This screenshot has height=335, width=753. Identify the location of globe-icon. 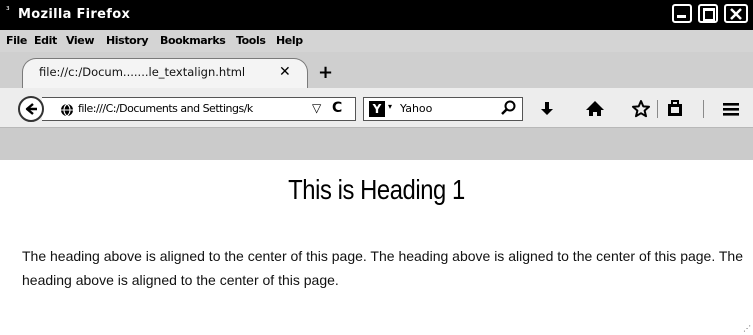
(67, 111).